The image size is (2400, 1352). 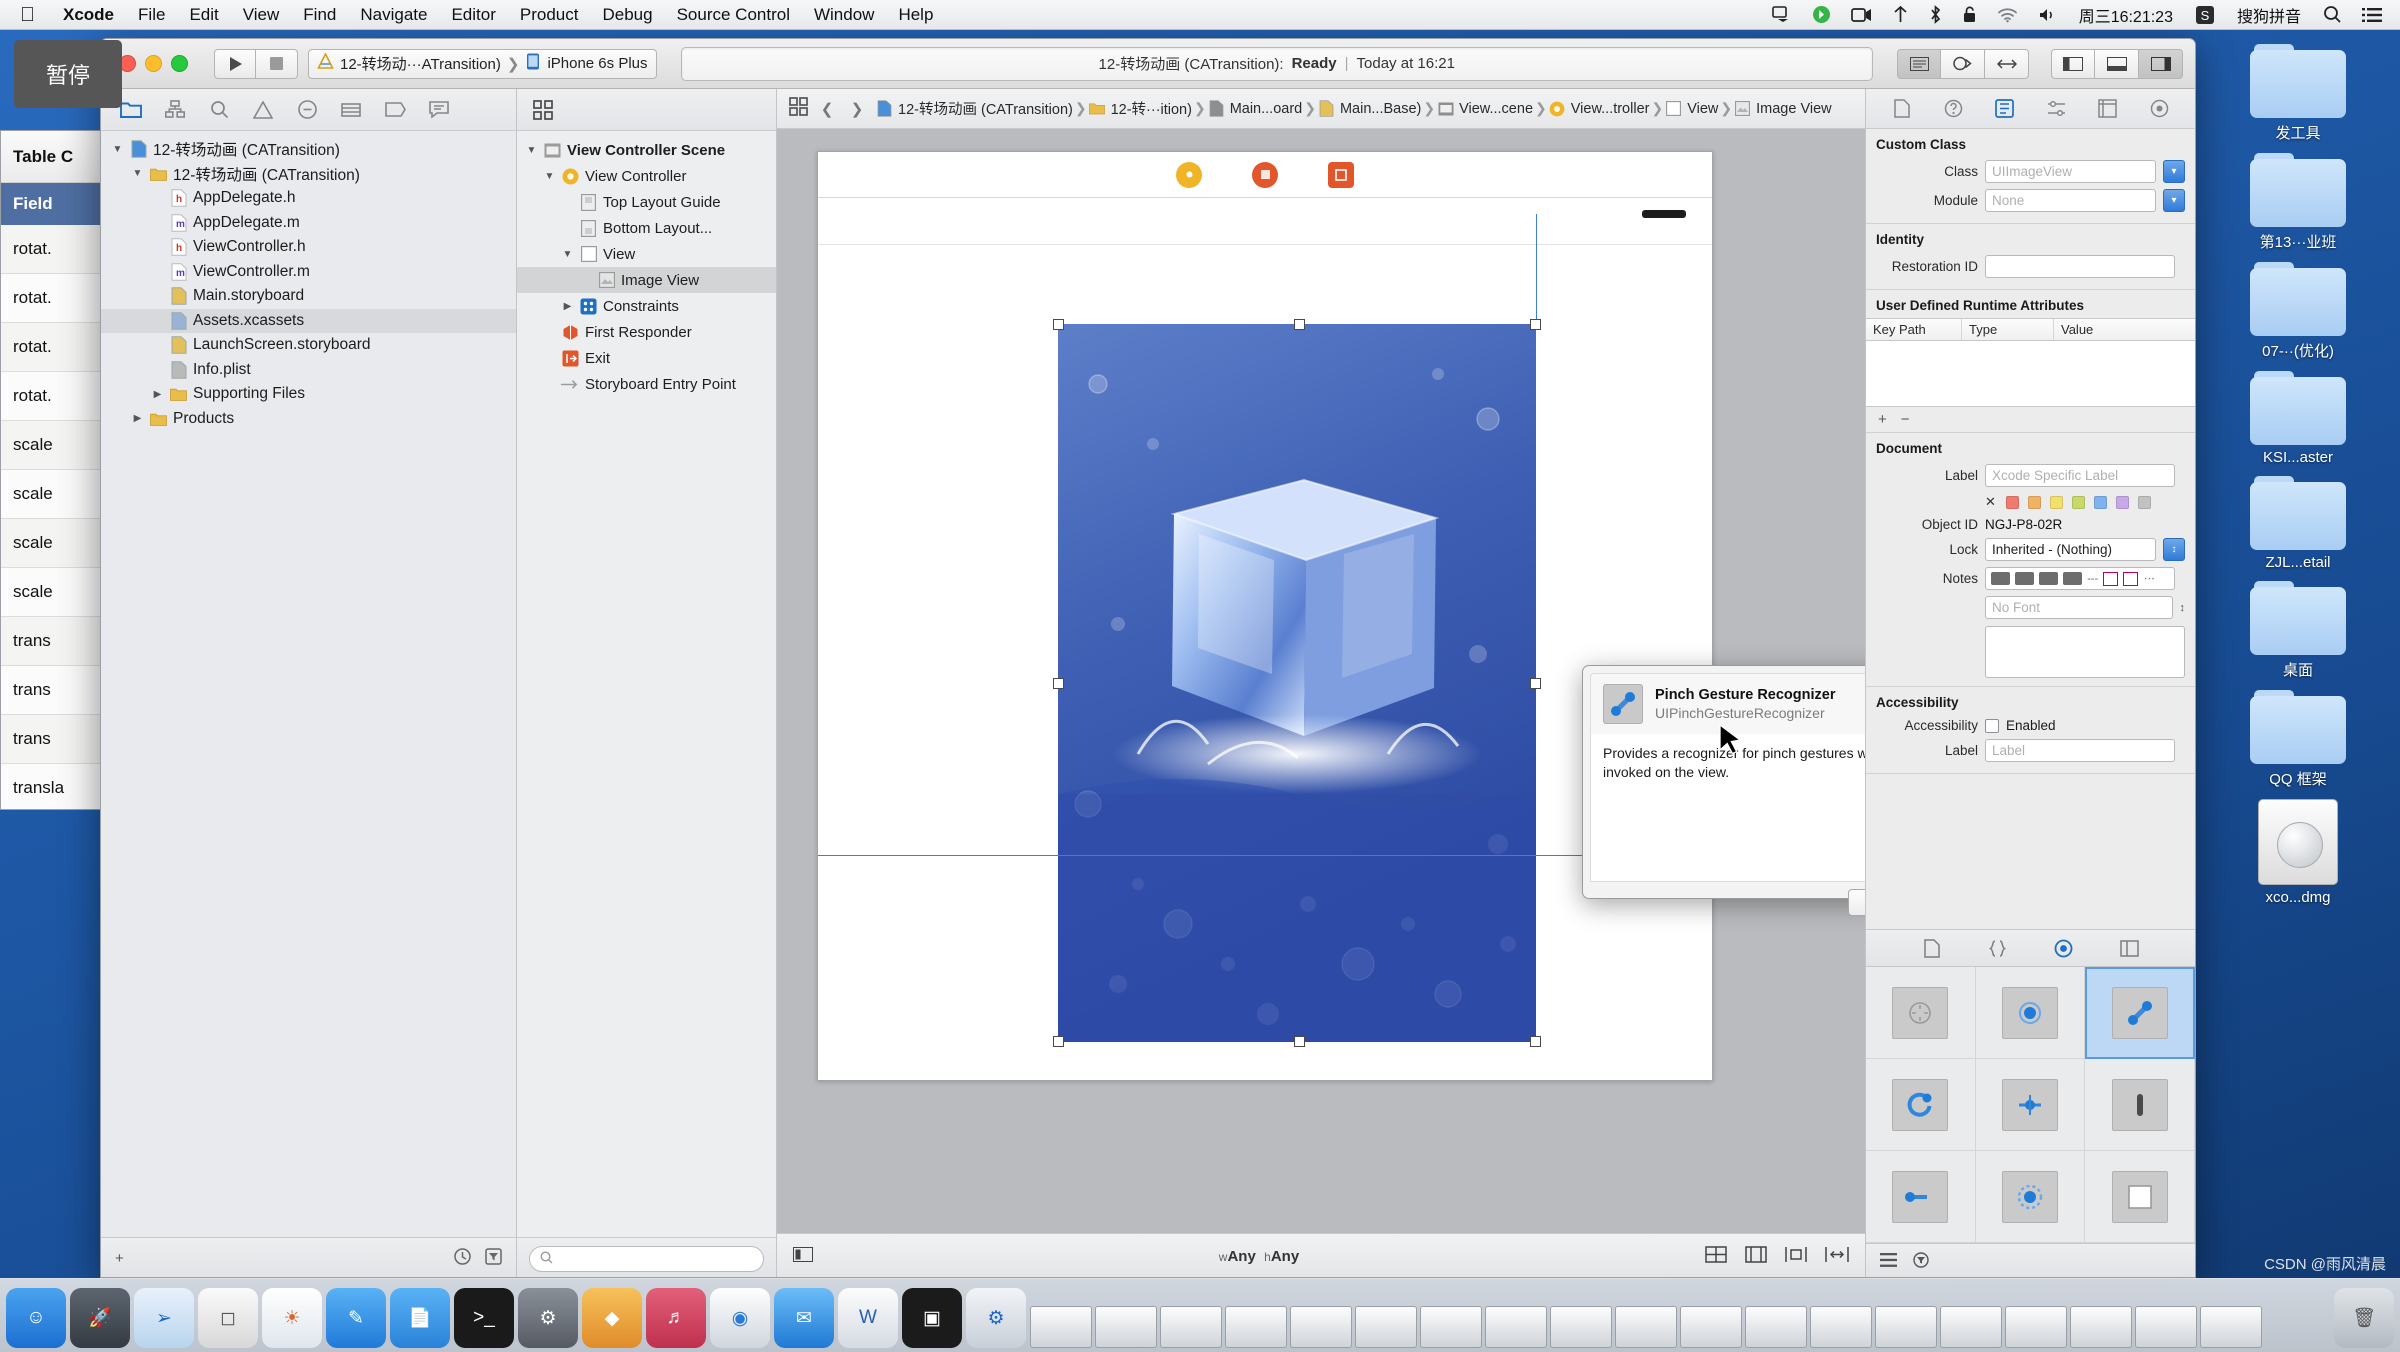 I want to click on file-template-library-icon, so click(x=1932, y=948).